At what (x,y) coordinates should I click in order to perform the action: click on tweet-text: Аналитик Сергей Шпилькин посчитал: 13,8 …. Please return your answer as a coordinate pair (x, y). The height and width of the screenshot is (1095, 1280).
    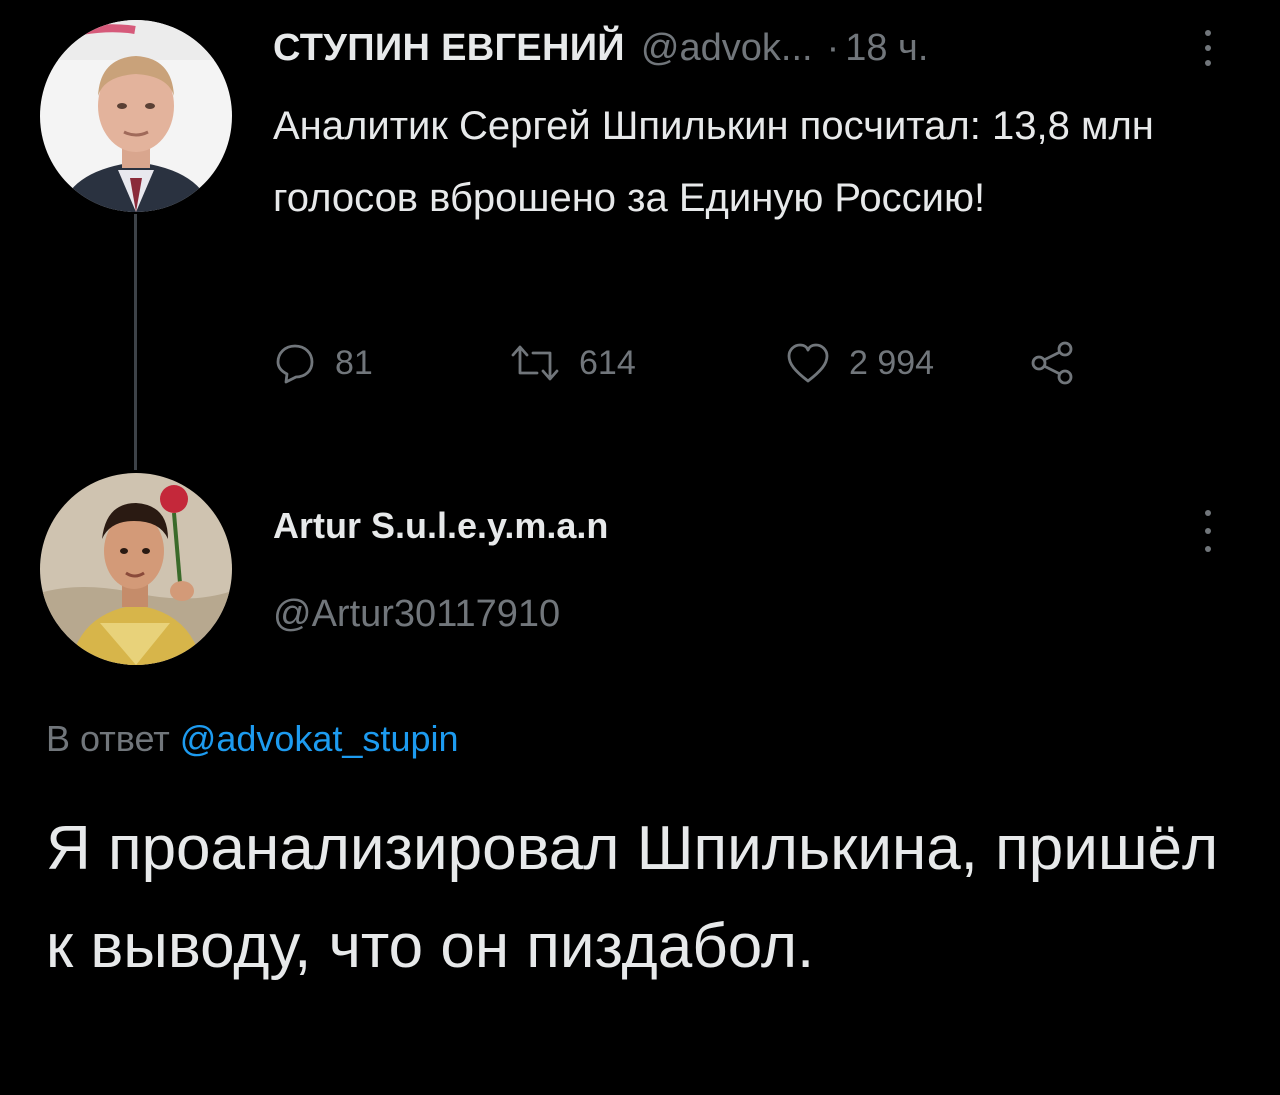
    Looking at the image, I should click on (713, 162).